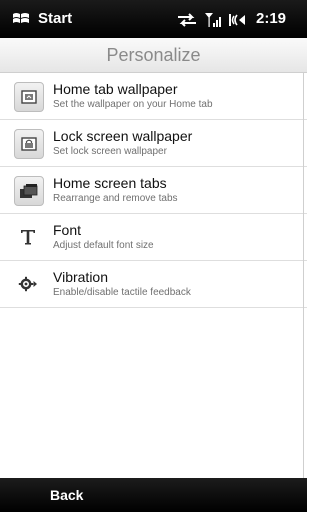  I want to click on start-button: Start, so click(55, 19).